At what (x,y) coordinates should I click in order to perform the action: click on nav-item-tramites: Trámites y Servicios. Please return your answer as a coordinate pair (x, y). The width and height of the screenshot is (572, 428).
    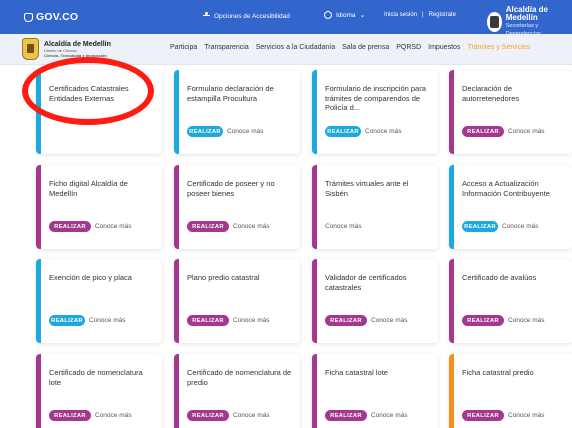
    Looking at the image, I should click on (498, 47).